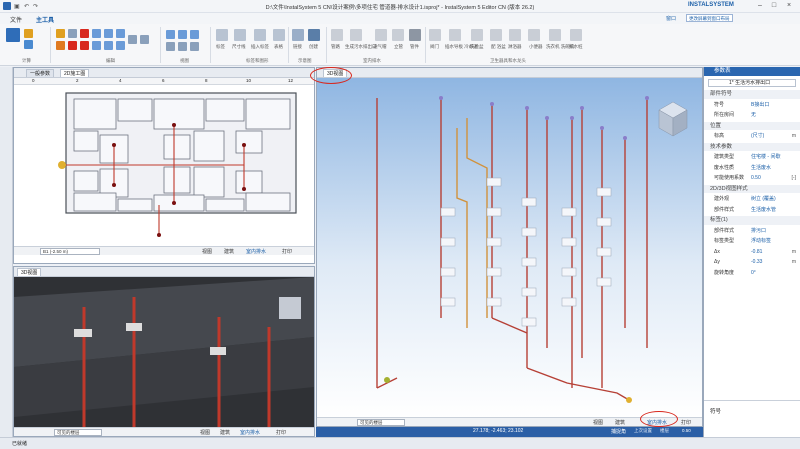 The image size is (800, 449). I want to click on level-select-2d: B1 (-2.50 m), so click(70, 251).